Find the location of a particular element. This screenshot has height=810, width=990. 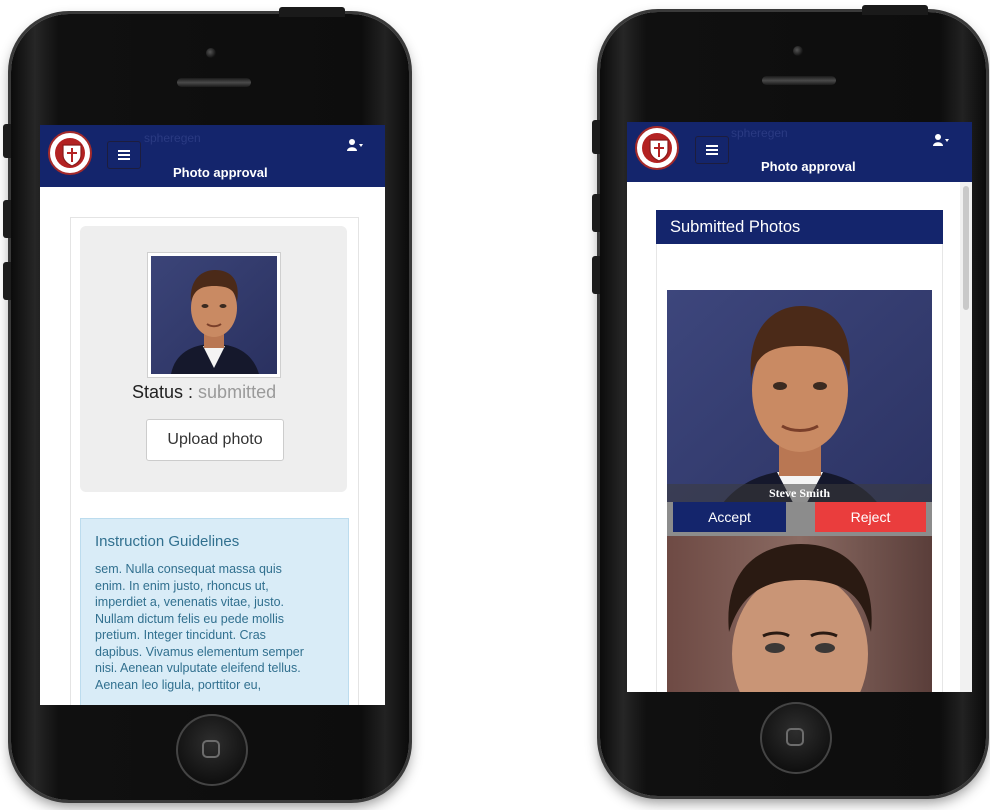

submitted-photos-header: Submitted Photos is located at coordinates (799, 227).